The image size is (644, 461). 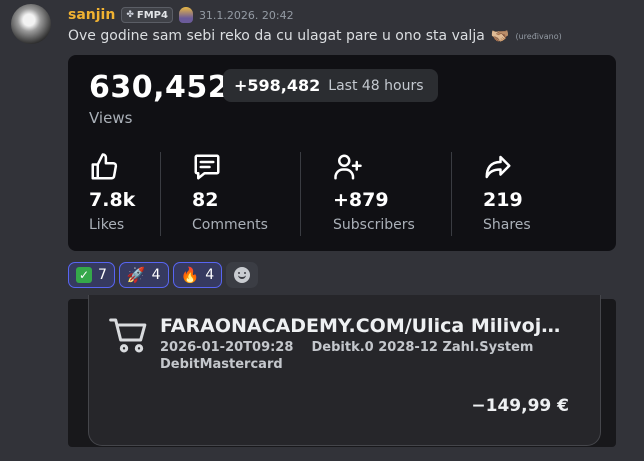 I want to click on rocket-emoji: 🚀, so click(x=136, y=274).